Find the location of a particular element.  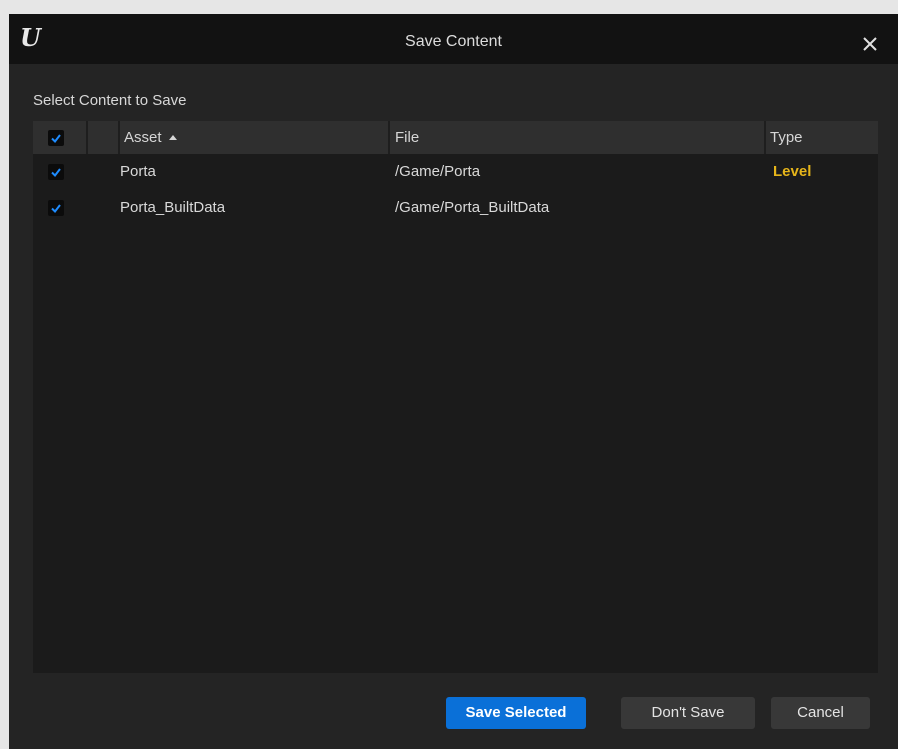

section-label: Select Content to Save is located at coordinates (110, 100).